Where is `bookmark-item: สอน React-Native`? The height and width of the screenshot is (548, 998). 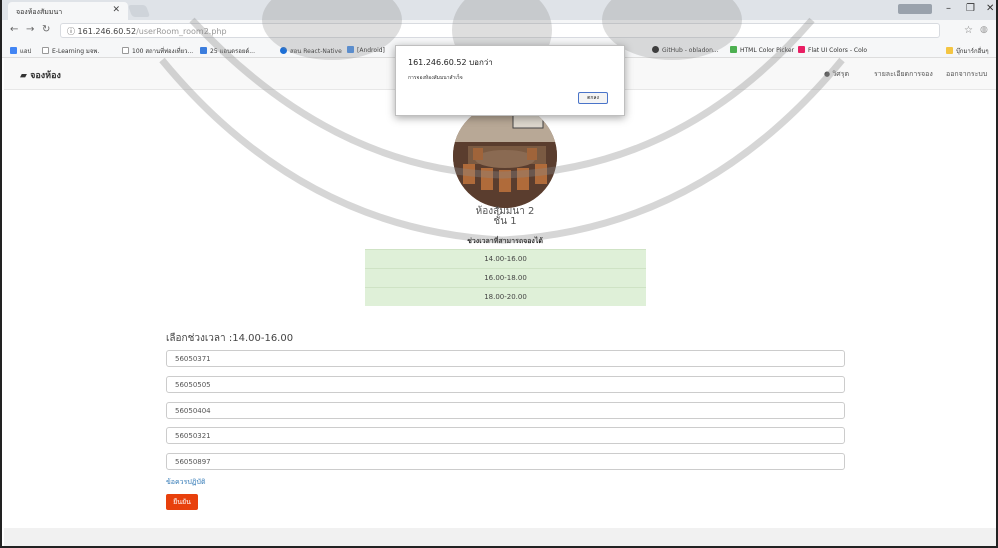 bookmark-item: สอน React-Native is located at coordinates (311, 51).